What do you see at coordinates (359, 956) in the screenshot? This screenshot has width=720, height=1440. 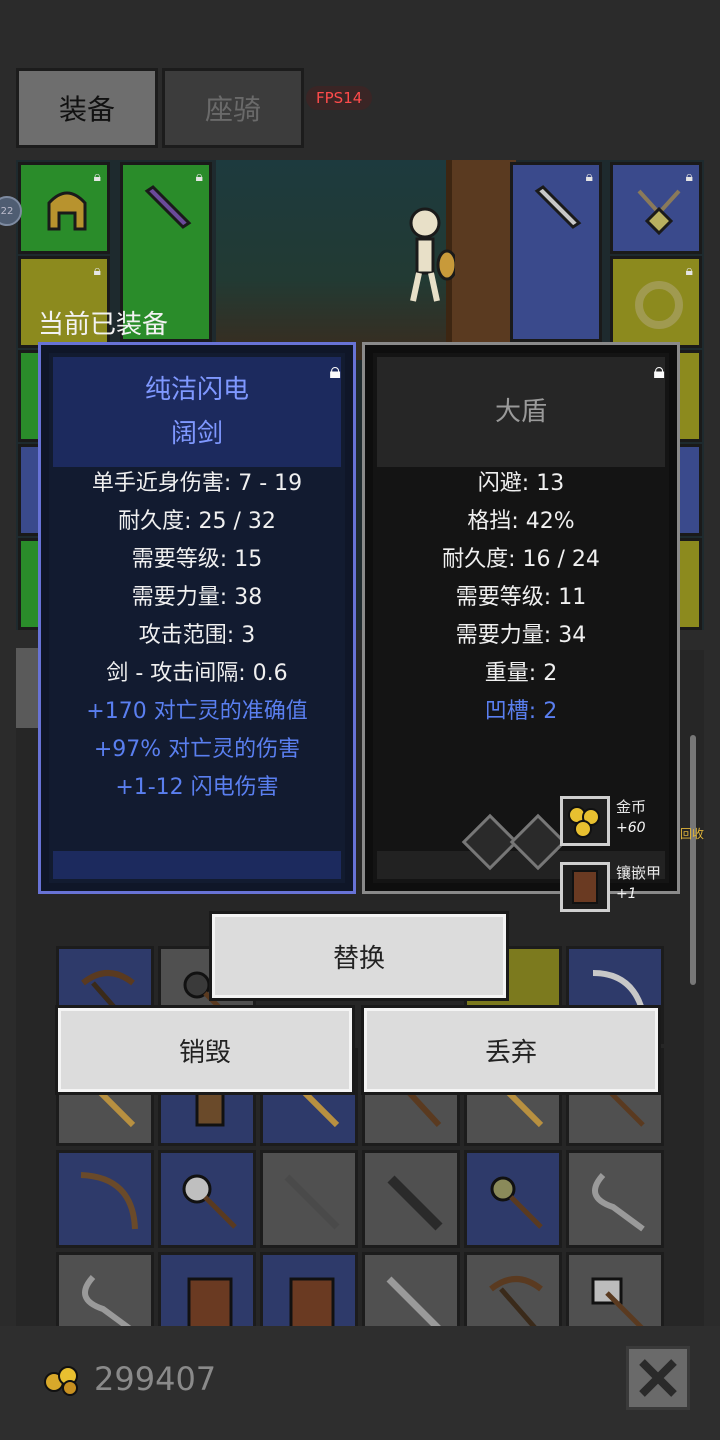 I see `replace-button: 替换` at bounding box center [359, 956].